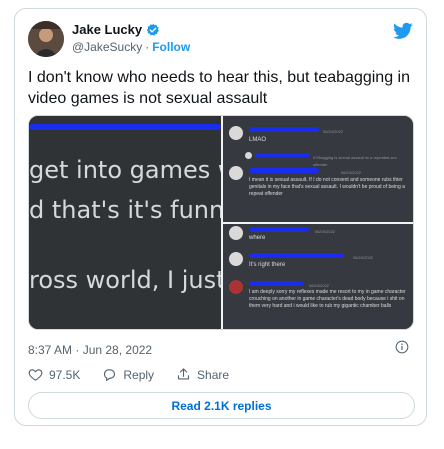 Image resolution: width=444 pixels, height=449 pixels. Describe the element at coordinates (267, 265) in the screenshot. I see `chat-message: It's right there` at that location.